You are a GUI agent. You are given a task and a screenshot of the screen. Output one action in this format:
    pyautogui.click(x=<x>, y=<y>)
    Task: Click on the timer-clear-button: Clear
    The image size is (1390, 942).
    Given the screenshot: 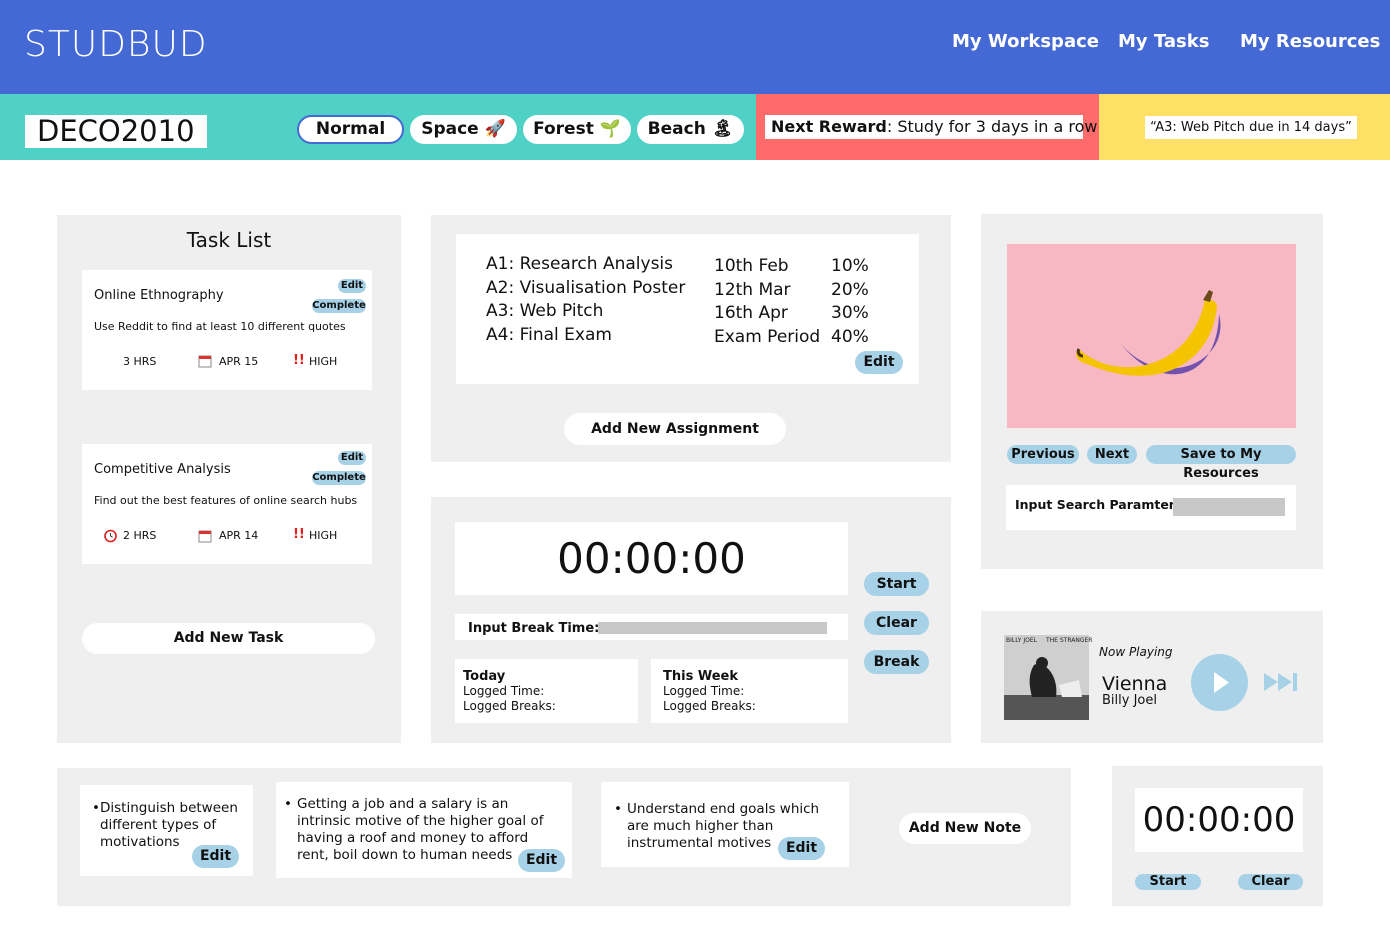 What is the action you would take?
    pyautogui.click(x=896, y=623)
    